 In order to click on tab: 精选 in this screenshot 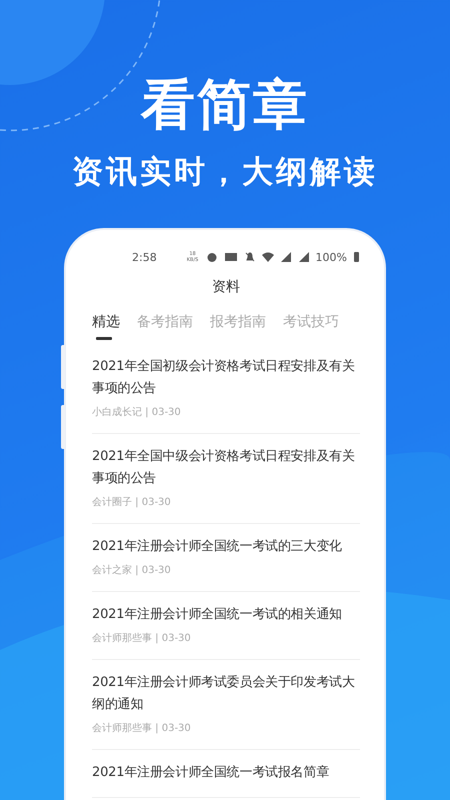, I will do `click(106, 326)`.